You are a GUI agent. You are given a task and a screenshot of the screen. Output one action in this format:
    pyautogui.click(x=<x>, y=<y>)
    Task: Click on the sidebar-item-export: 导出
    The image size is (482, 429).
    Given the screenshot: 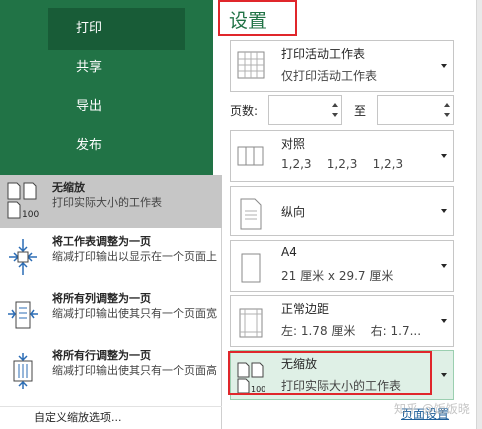 What is the action you would take?
    pyautogui.click(x=116, y=107)
    